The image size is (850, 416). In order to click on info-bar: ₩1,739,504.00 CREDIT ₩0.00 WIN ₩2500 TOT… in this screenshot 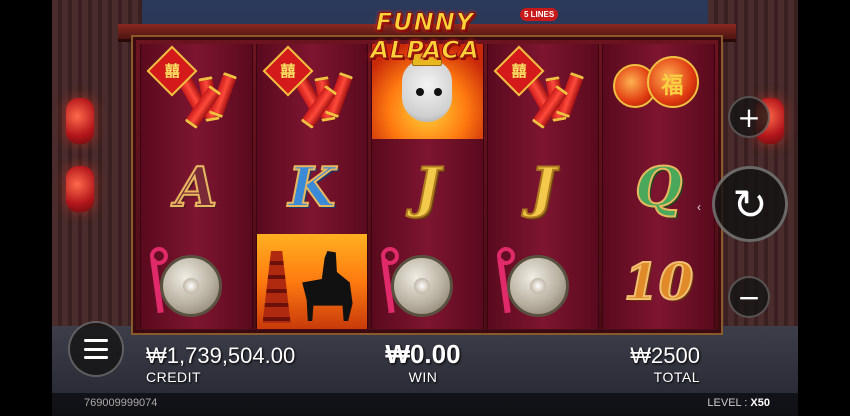, I will do `click(425, 365)`.